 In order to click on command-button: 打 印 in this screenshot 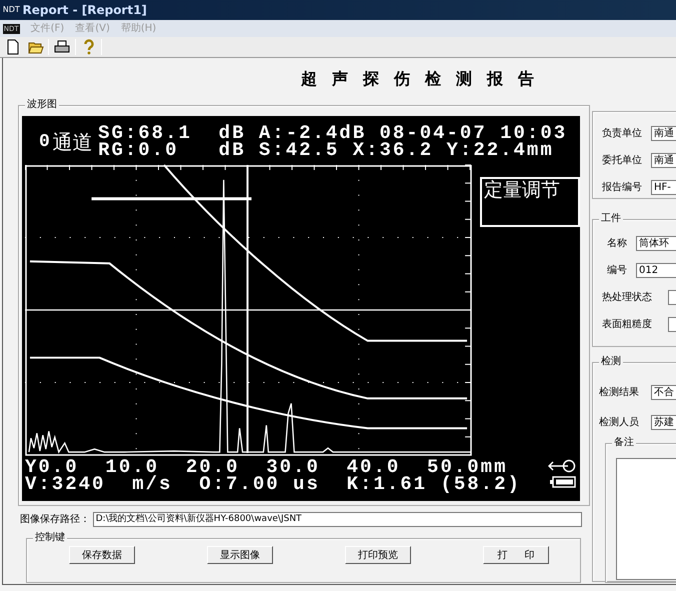, I will do `click(516, 555)`.